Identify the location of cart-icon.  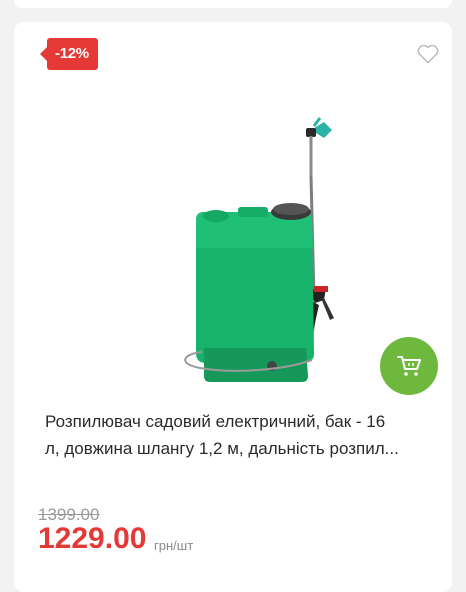
(409, 366).